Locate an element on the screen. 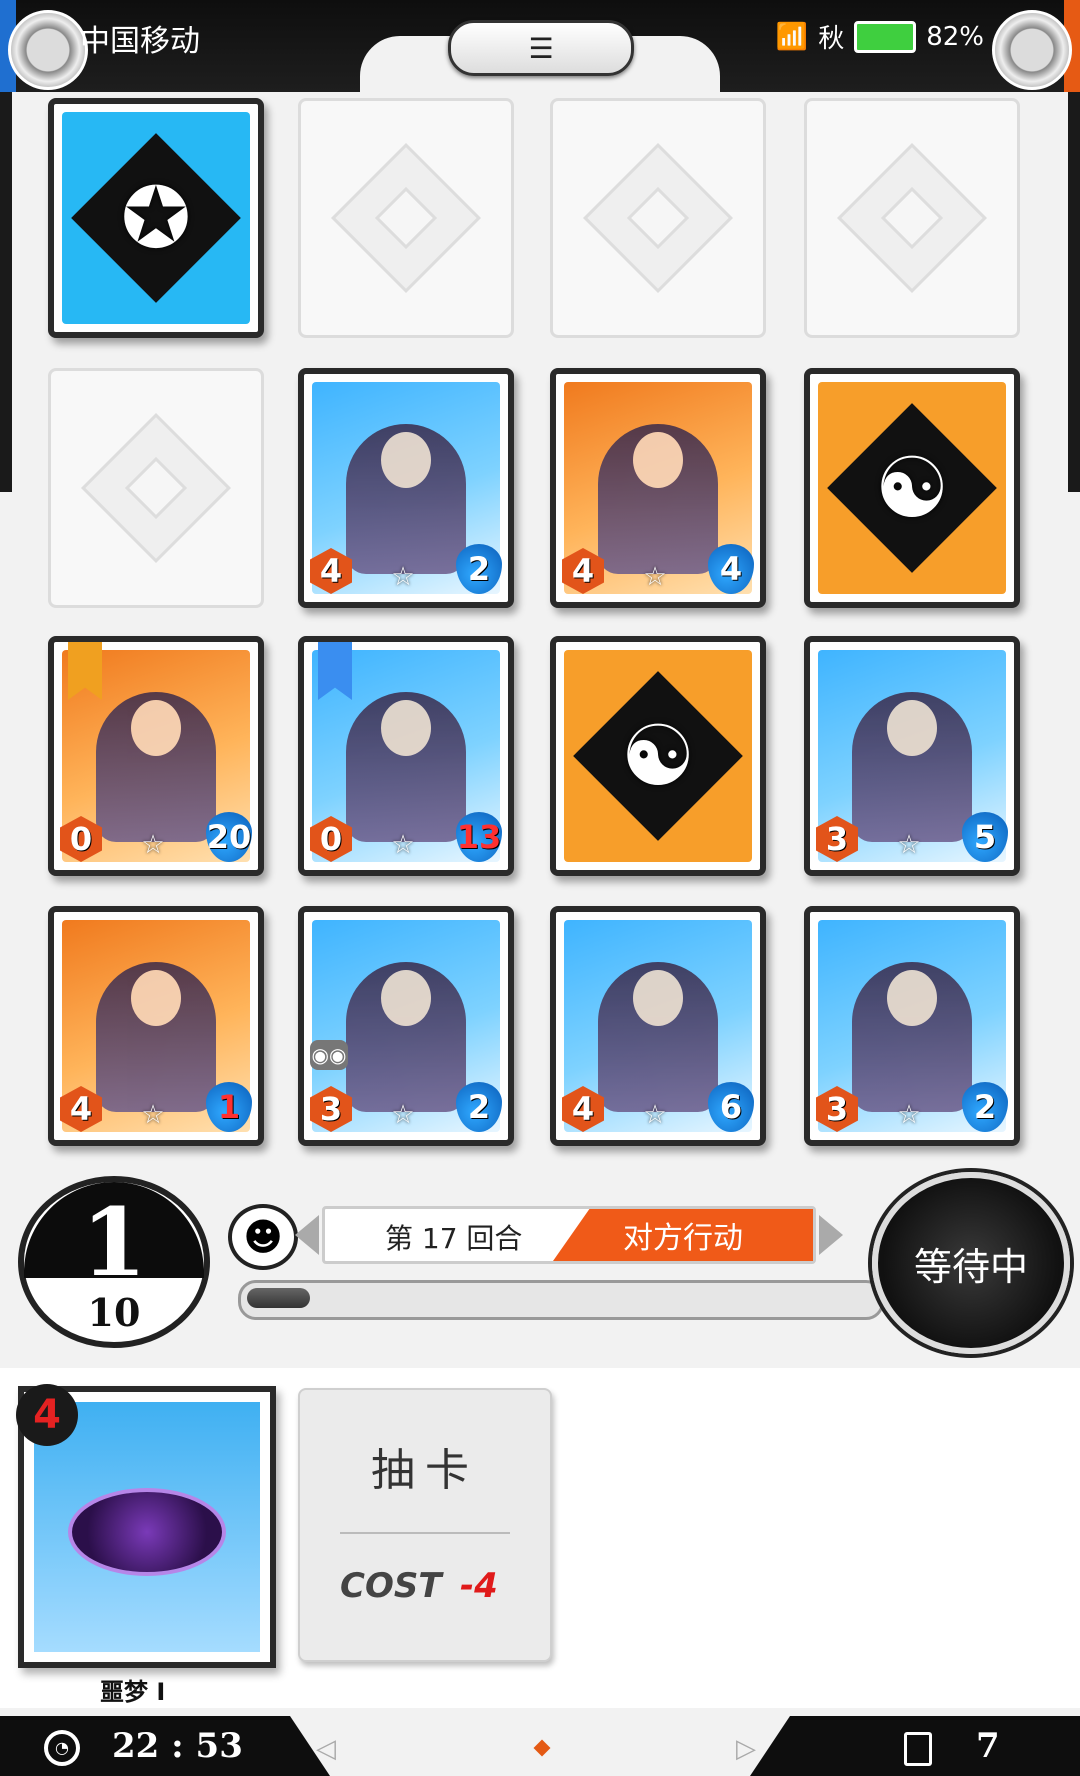 The image size is (1080, 1776). smiley-icon: ☻ is located at coordinates (263, 1237).